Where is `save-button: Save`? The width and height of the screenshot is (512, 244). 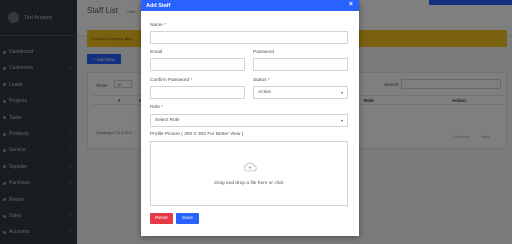 save-button: Save is located at coordinates (187, 218).